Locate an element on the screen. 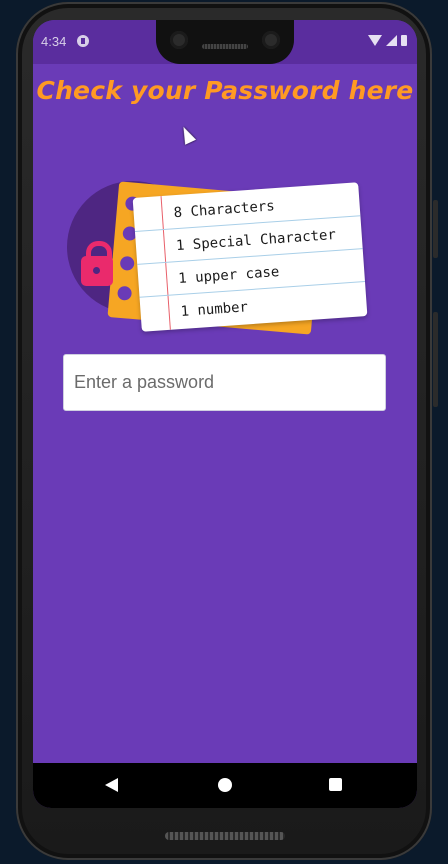 The height and width of the screenshot is (864, 448). recents-icon is located at coordinates (335, 784).